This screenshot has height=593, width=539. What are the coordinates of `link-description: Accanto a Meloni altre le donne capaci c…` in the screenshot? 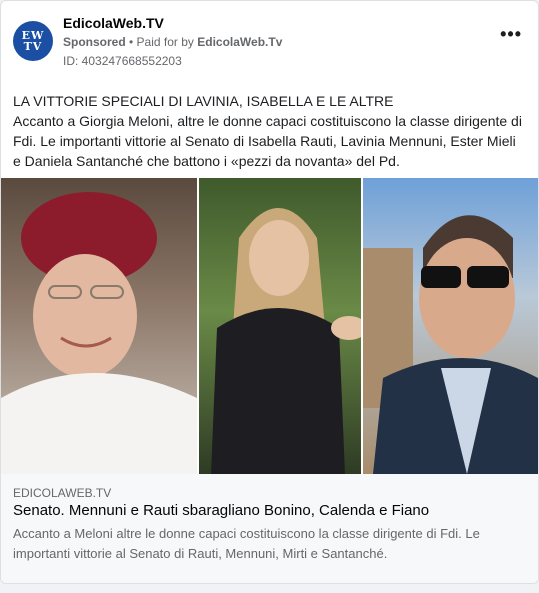 It's located at (246, 543).